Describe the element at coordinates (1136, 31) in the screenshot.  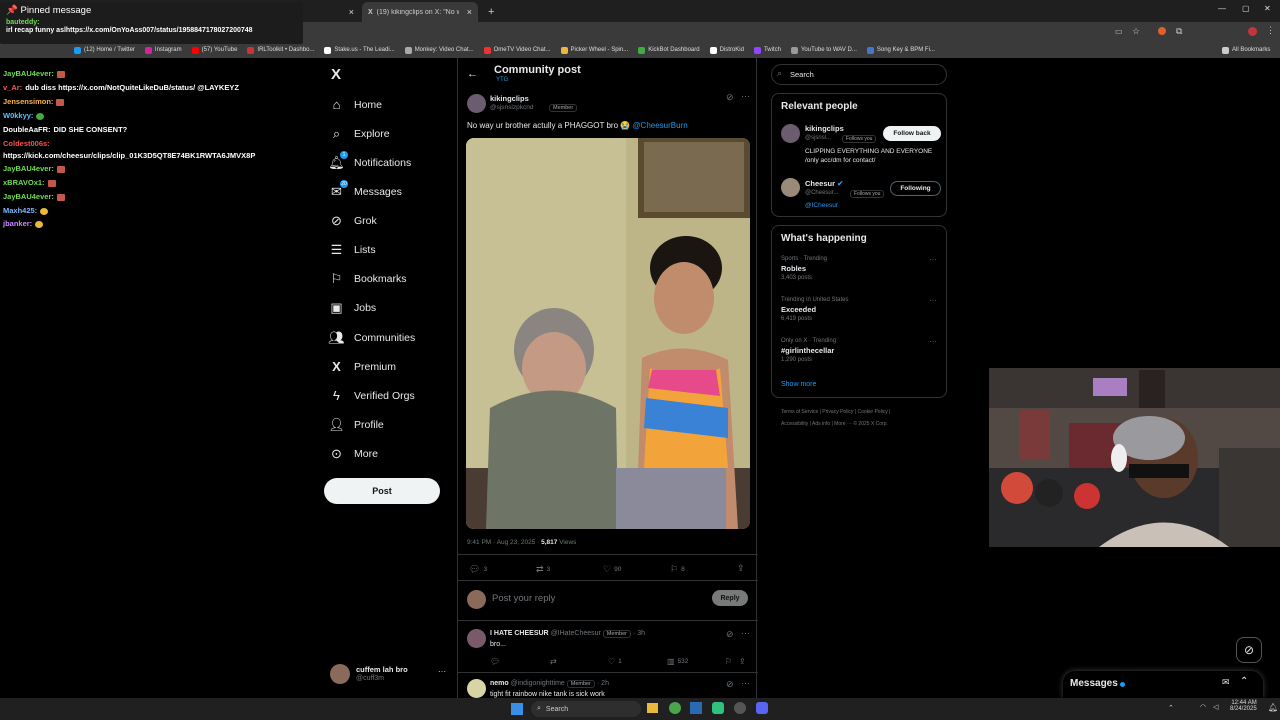
I see `star-icon: ☆` at that location.